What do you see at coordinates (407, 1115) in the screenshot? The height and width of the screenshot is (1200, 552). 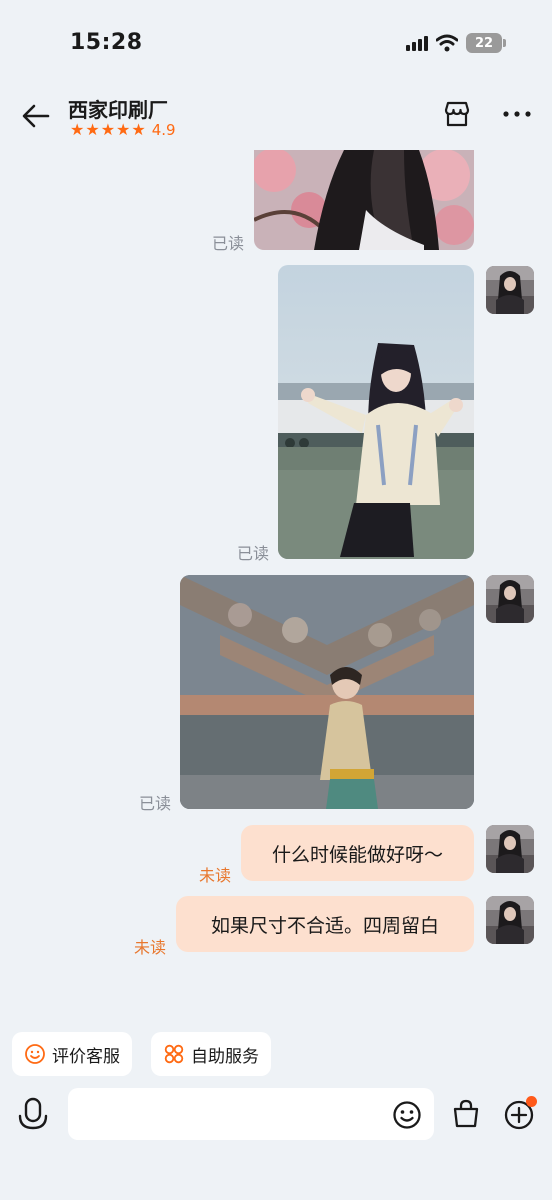 I see `emoji-icon` at bounding box center [407, 1115].